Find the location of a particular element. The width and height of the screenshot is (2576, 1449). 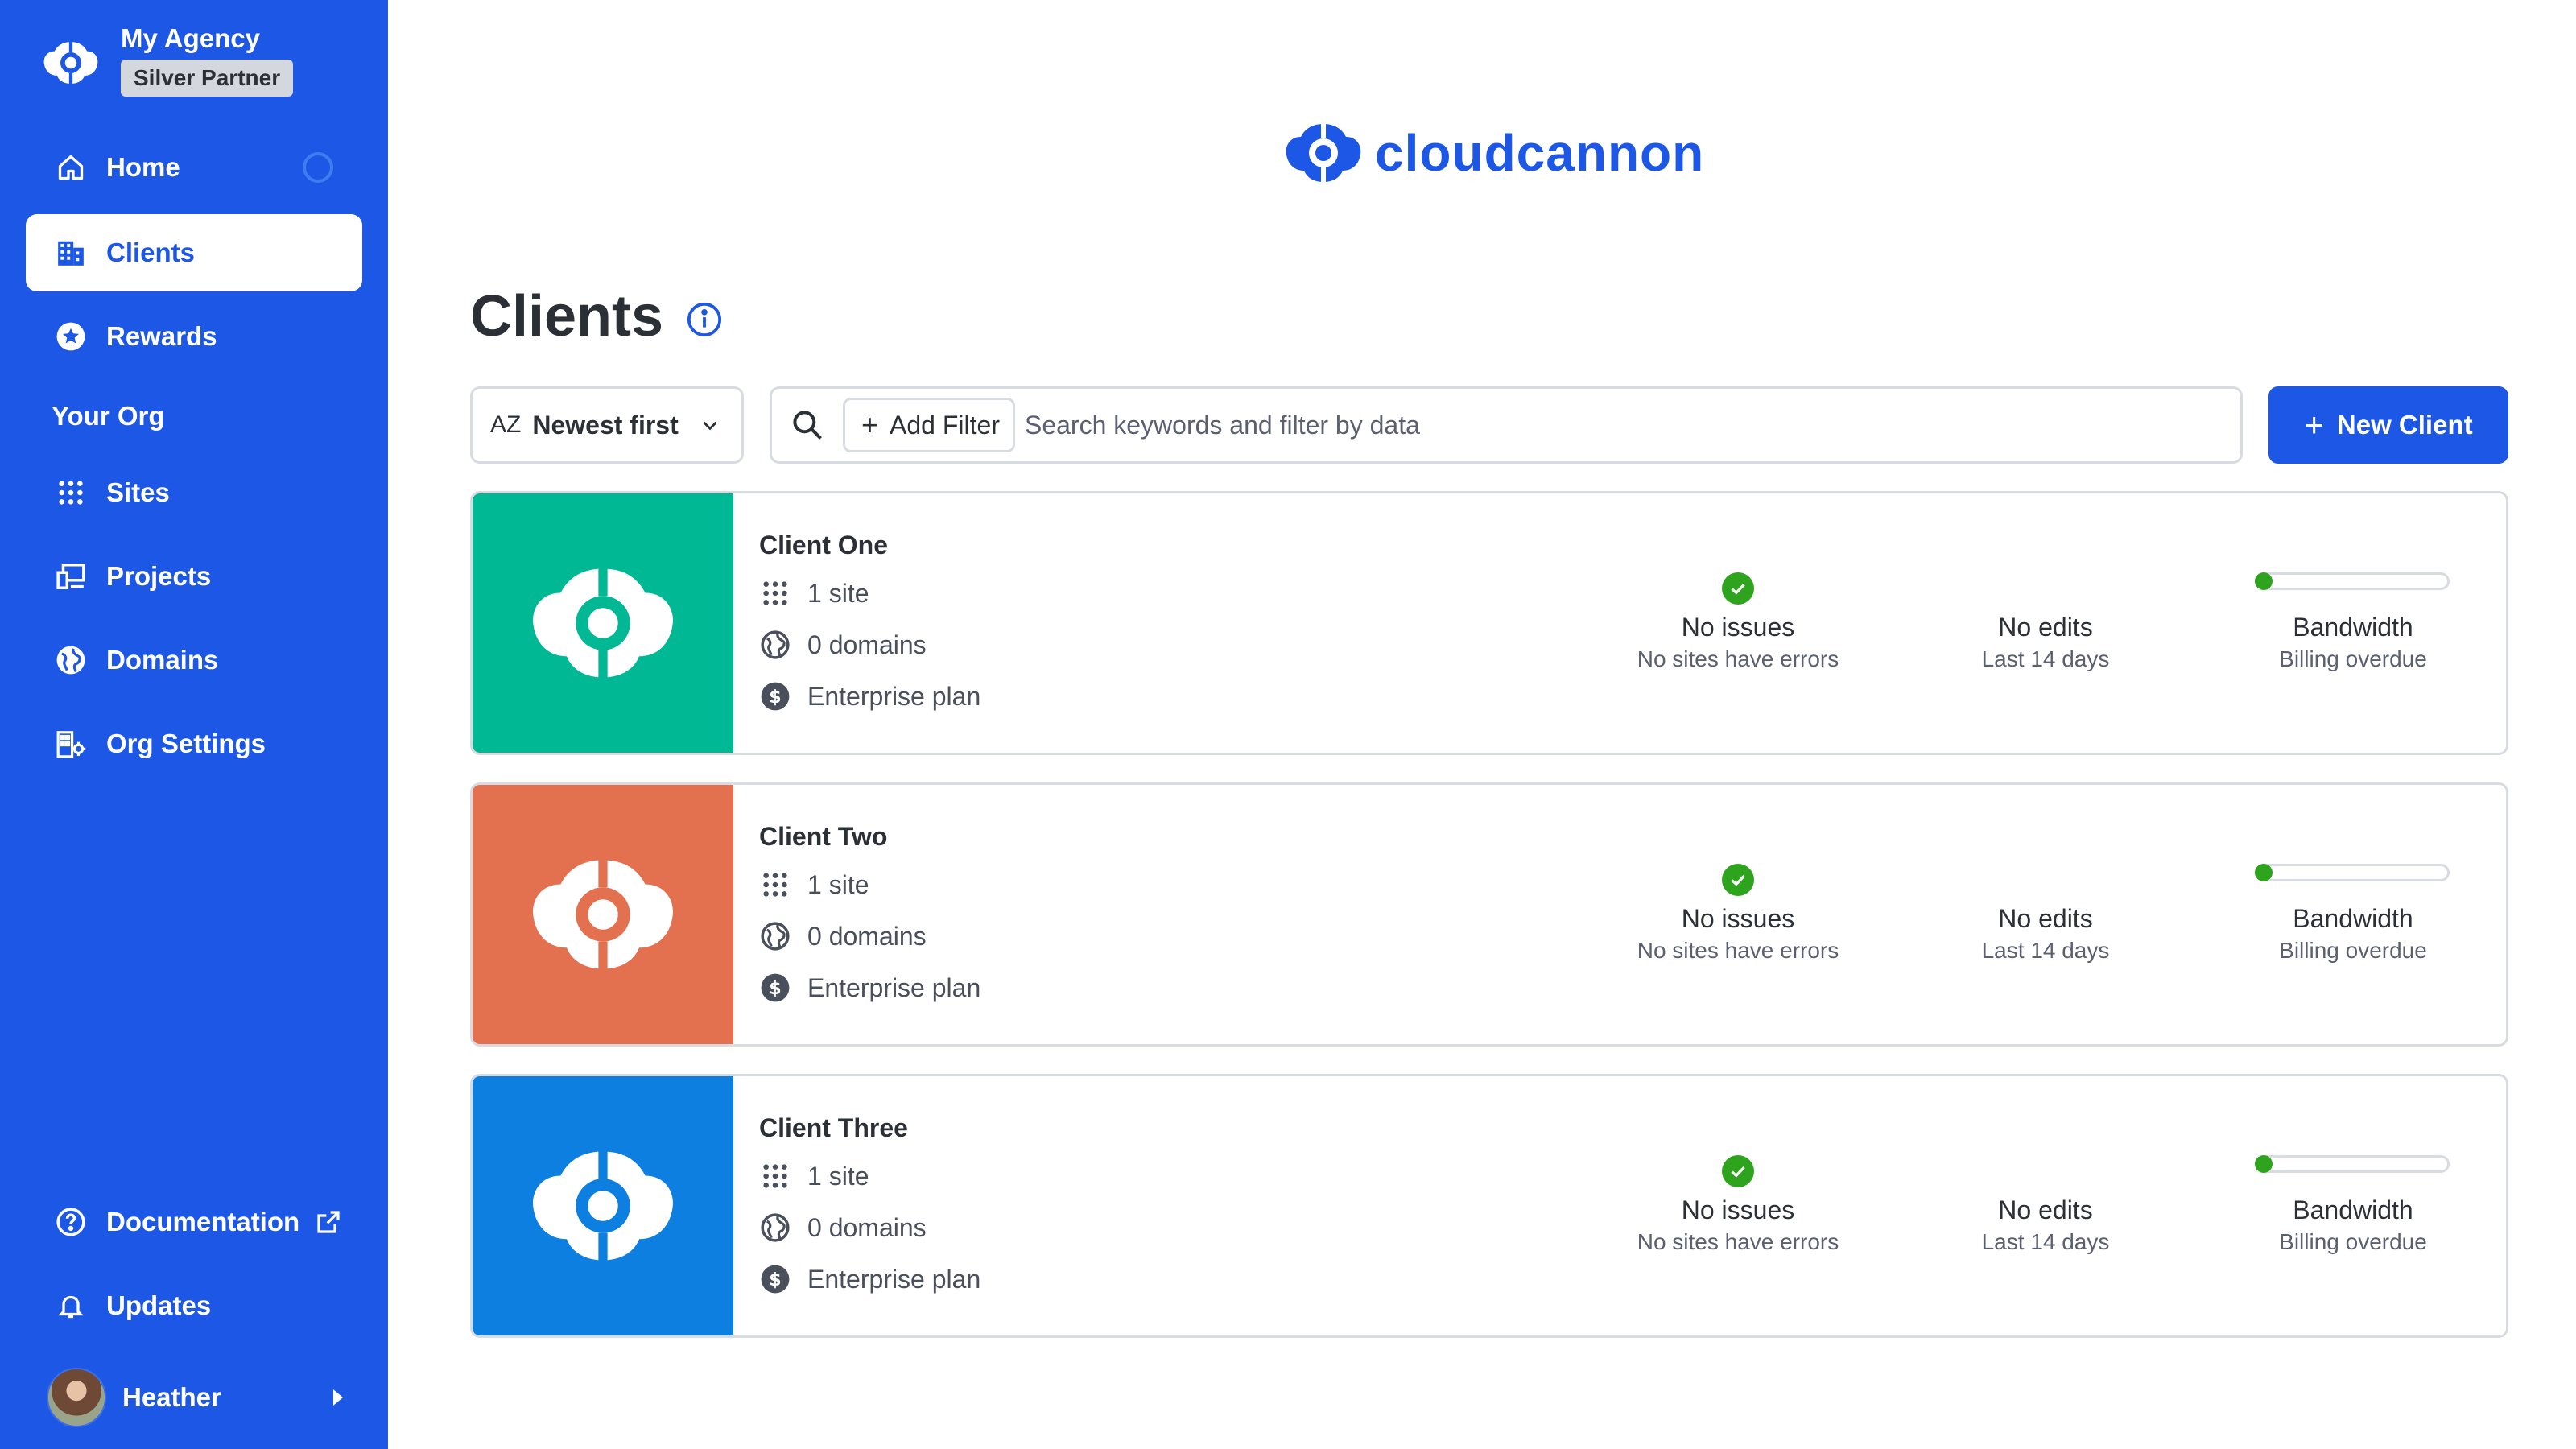

add-filter-label: Add Filter is located at coordinates (945, 425).